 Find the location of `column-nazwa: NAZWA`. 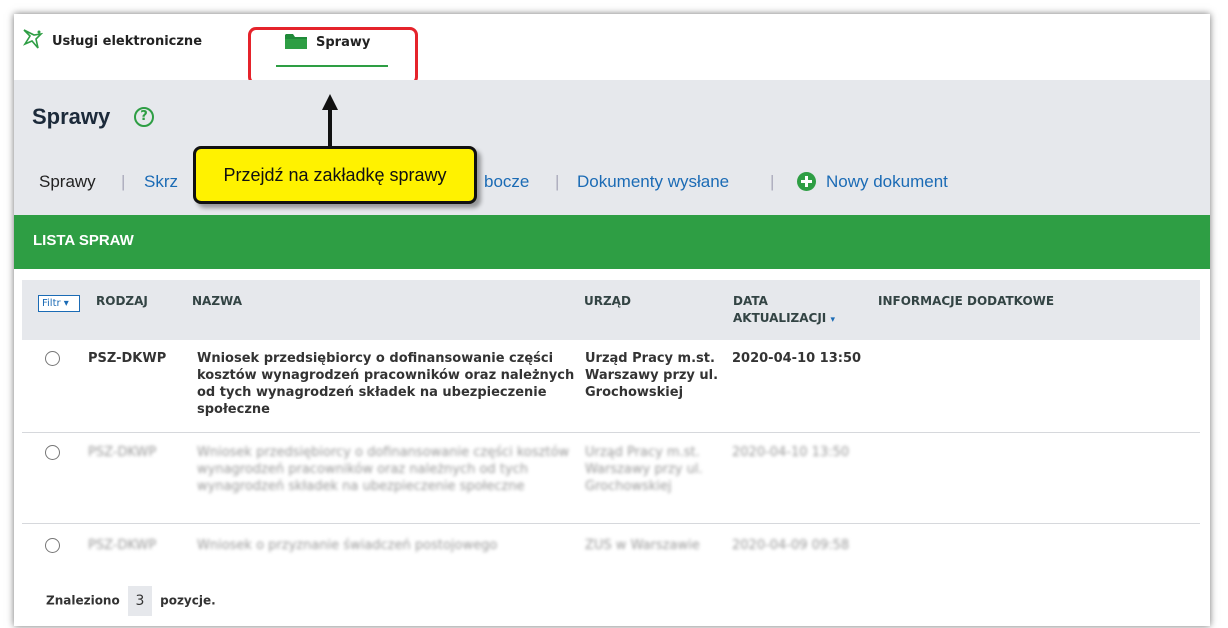

column-nazwa: NAZWA is located at coordinates (217, 301).